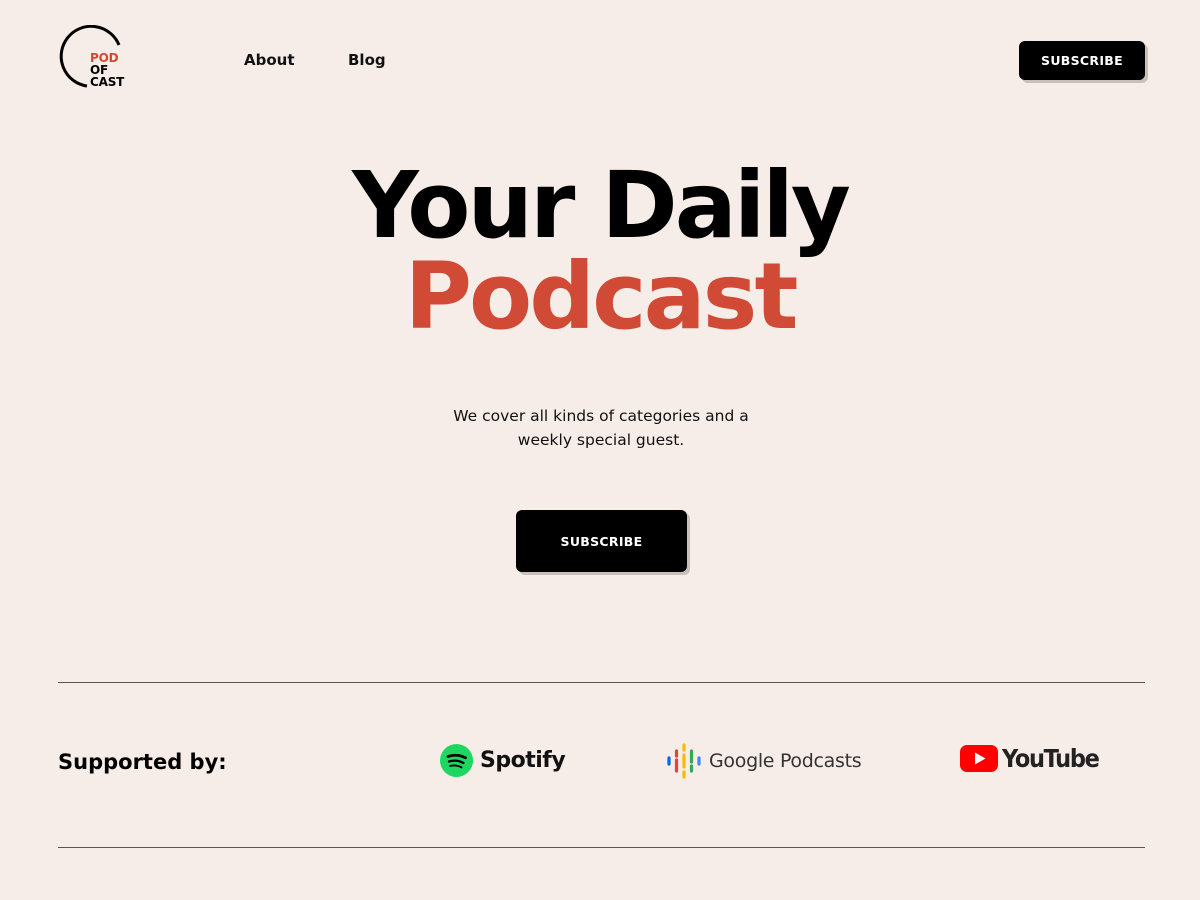  Describe the element at coordinates (601, 205) in the screenshot. I see `hero-title-line1: Your Daily` at that location.